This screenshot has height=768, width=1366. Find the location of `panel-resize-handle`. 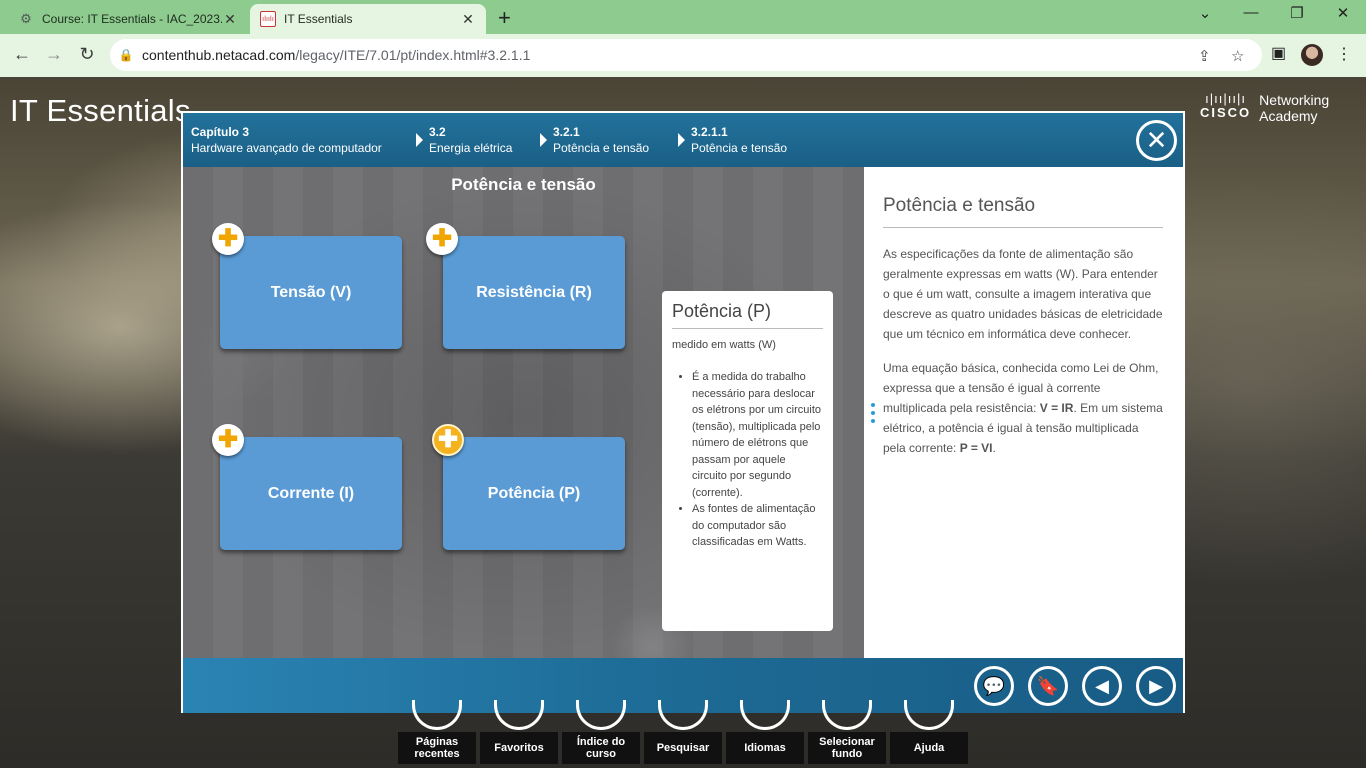

panel-resize-handle is located at coordinates (873, 413).